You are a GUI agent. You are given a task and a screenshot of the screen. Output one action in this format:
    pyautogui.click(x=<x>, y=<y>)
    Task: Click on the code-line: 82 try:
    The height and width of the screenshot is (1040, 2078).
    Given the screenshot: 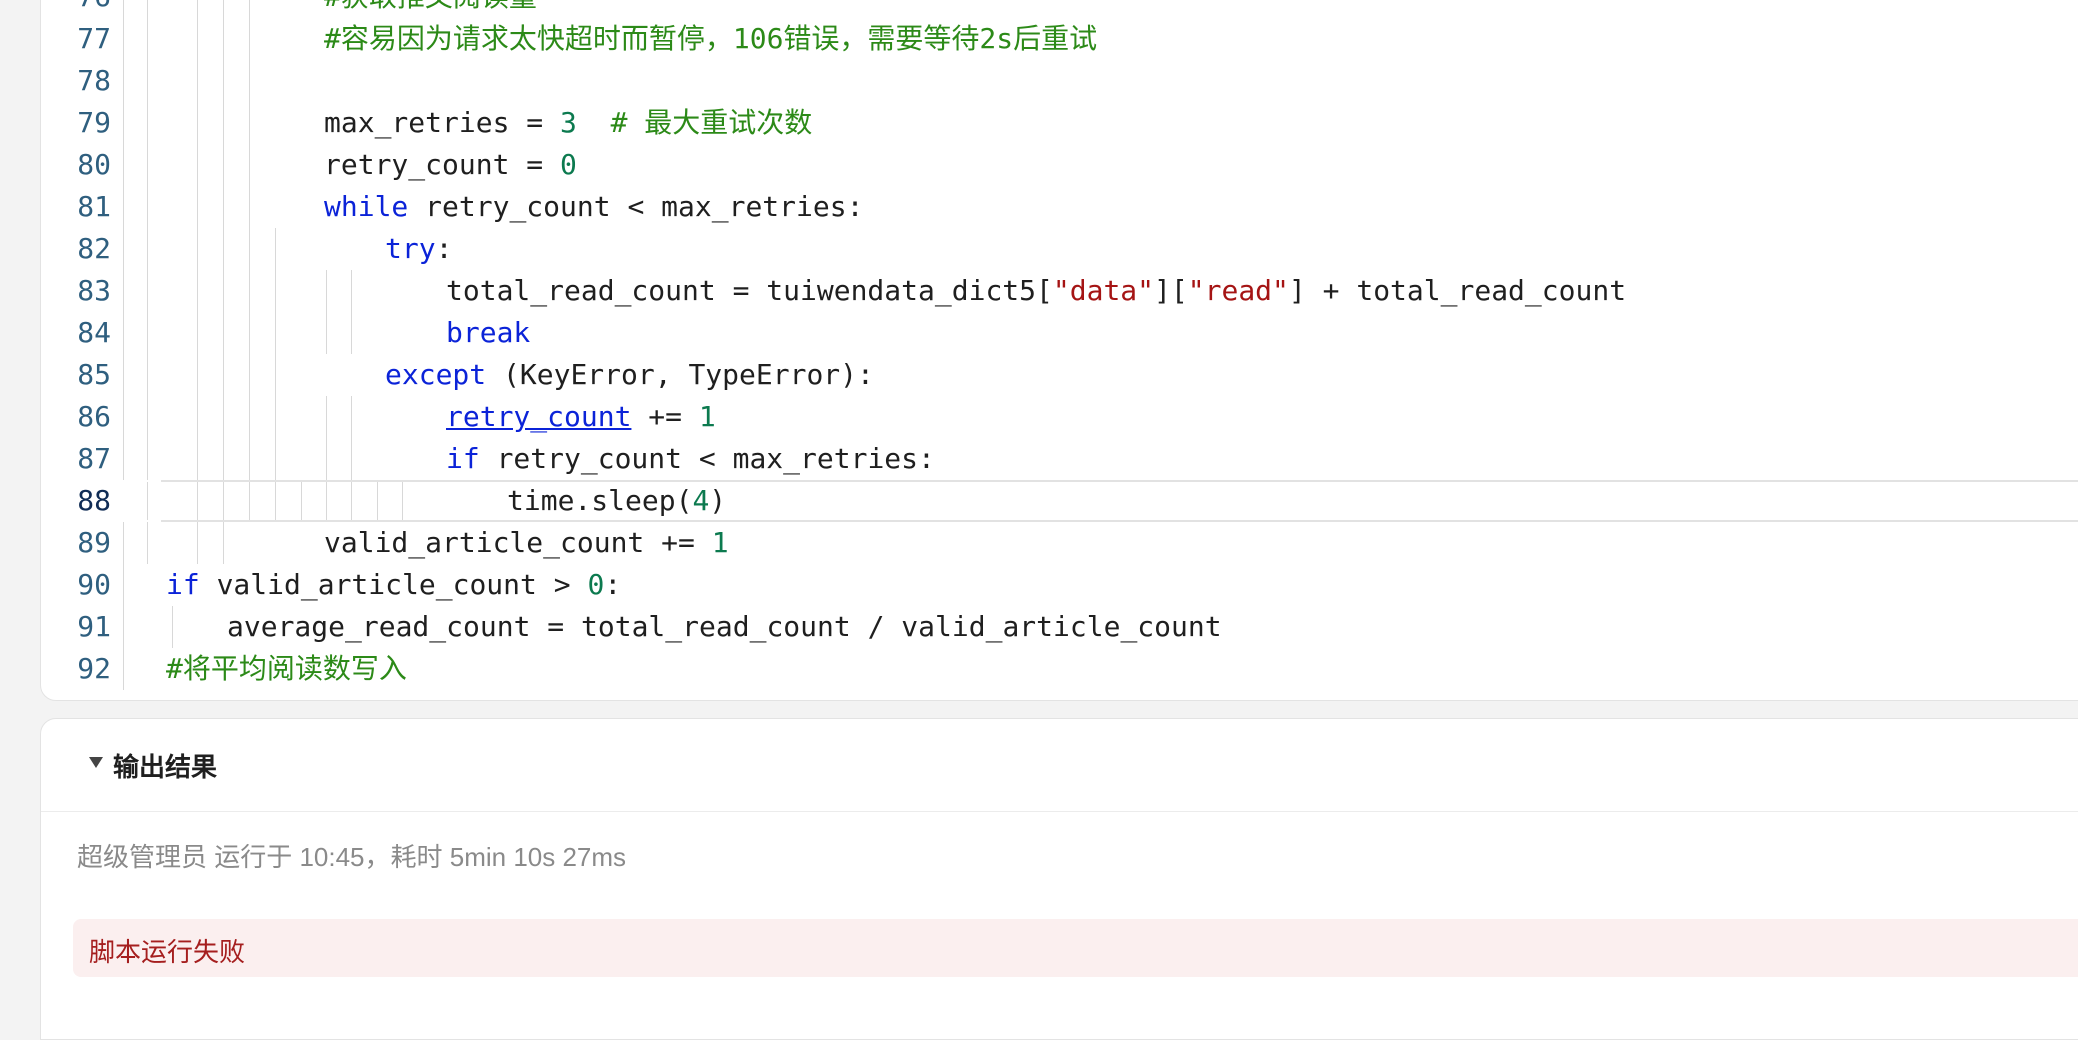 What is the action you would take?
    pyautogui.click(x=1059, y=249)
    